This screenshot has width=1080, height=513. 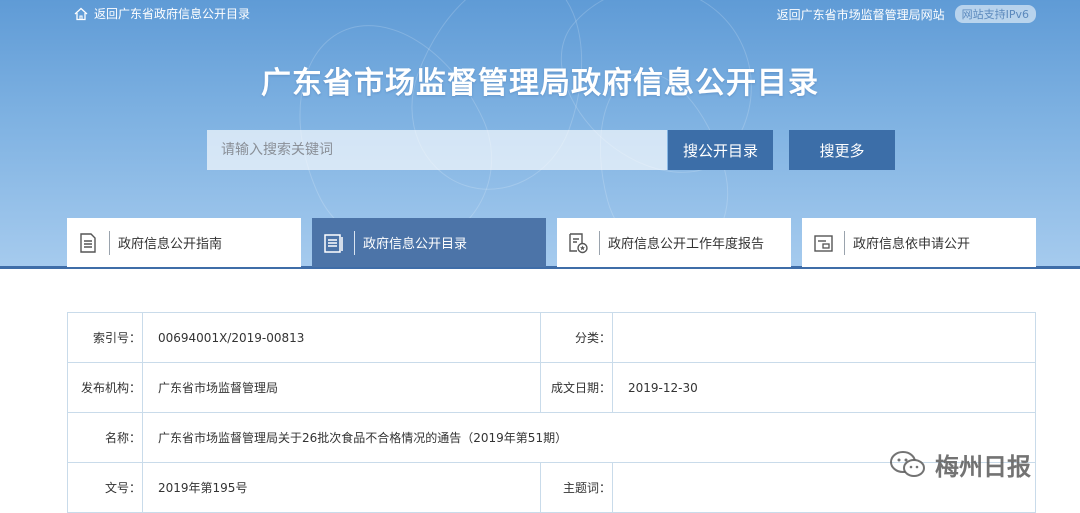 I want to click on back-to-directory-label: 返回广东省政府信息公开目录, so click(x=172, y=14).